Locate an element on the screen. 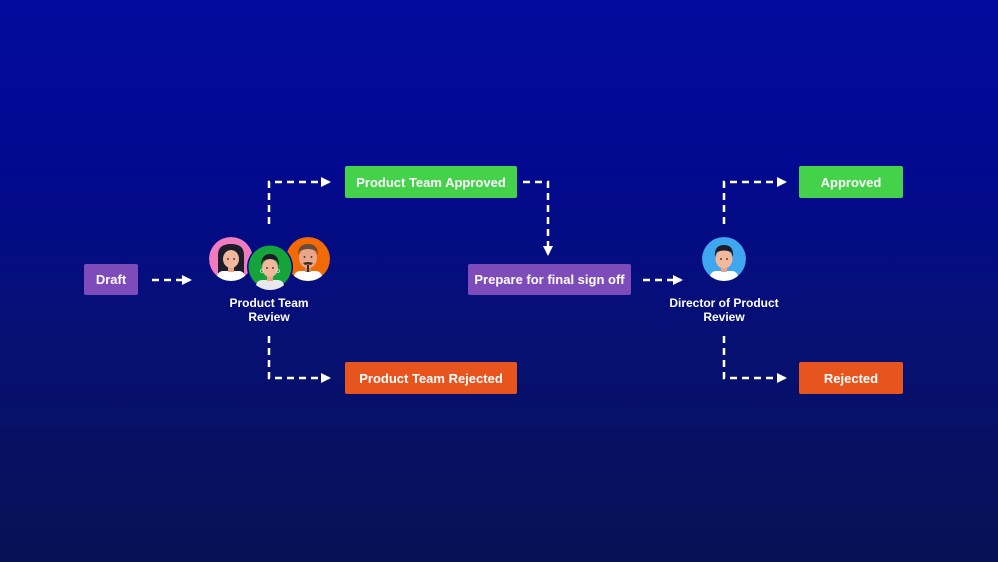  arrow-review-to-approved is located at coordinates (299, 200).